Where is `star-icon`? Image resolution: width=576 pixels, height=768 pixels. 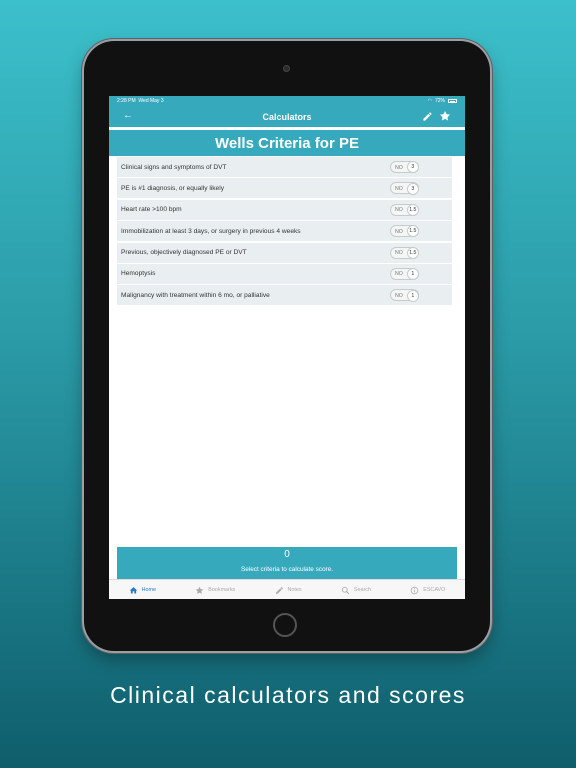
star-icon is located at coordinates (200, 590).